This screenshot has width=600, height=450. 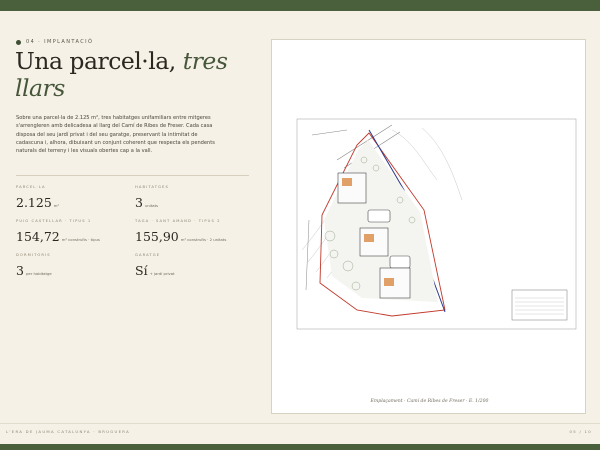 I want to click on stat-value: 155,90, so click(x=157, y=236).